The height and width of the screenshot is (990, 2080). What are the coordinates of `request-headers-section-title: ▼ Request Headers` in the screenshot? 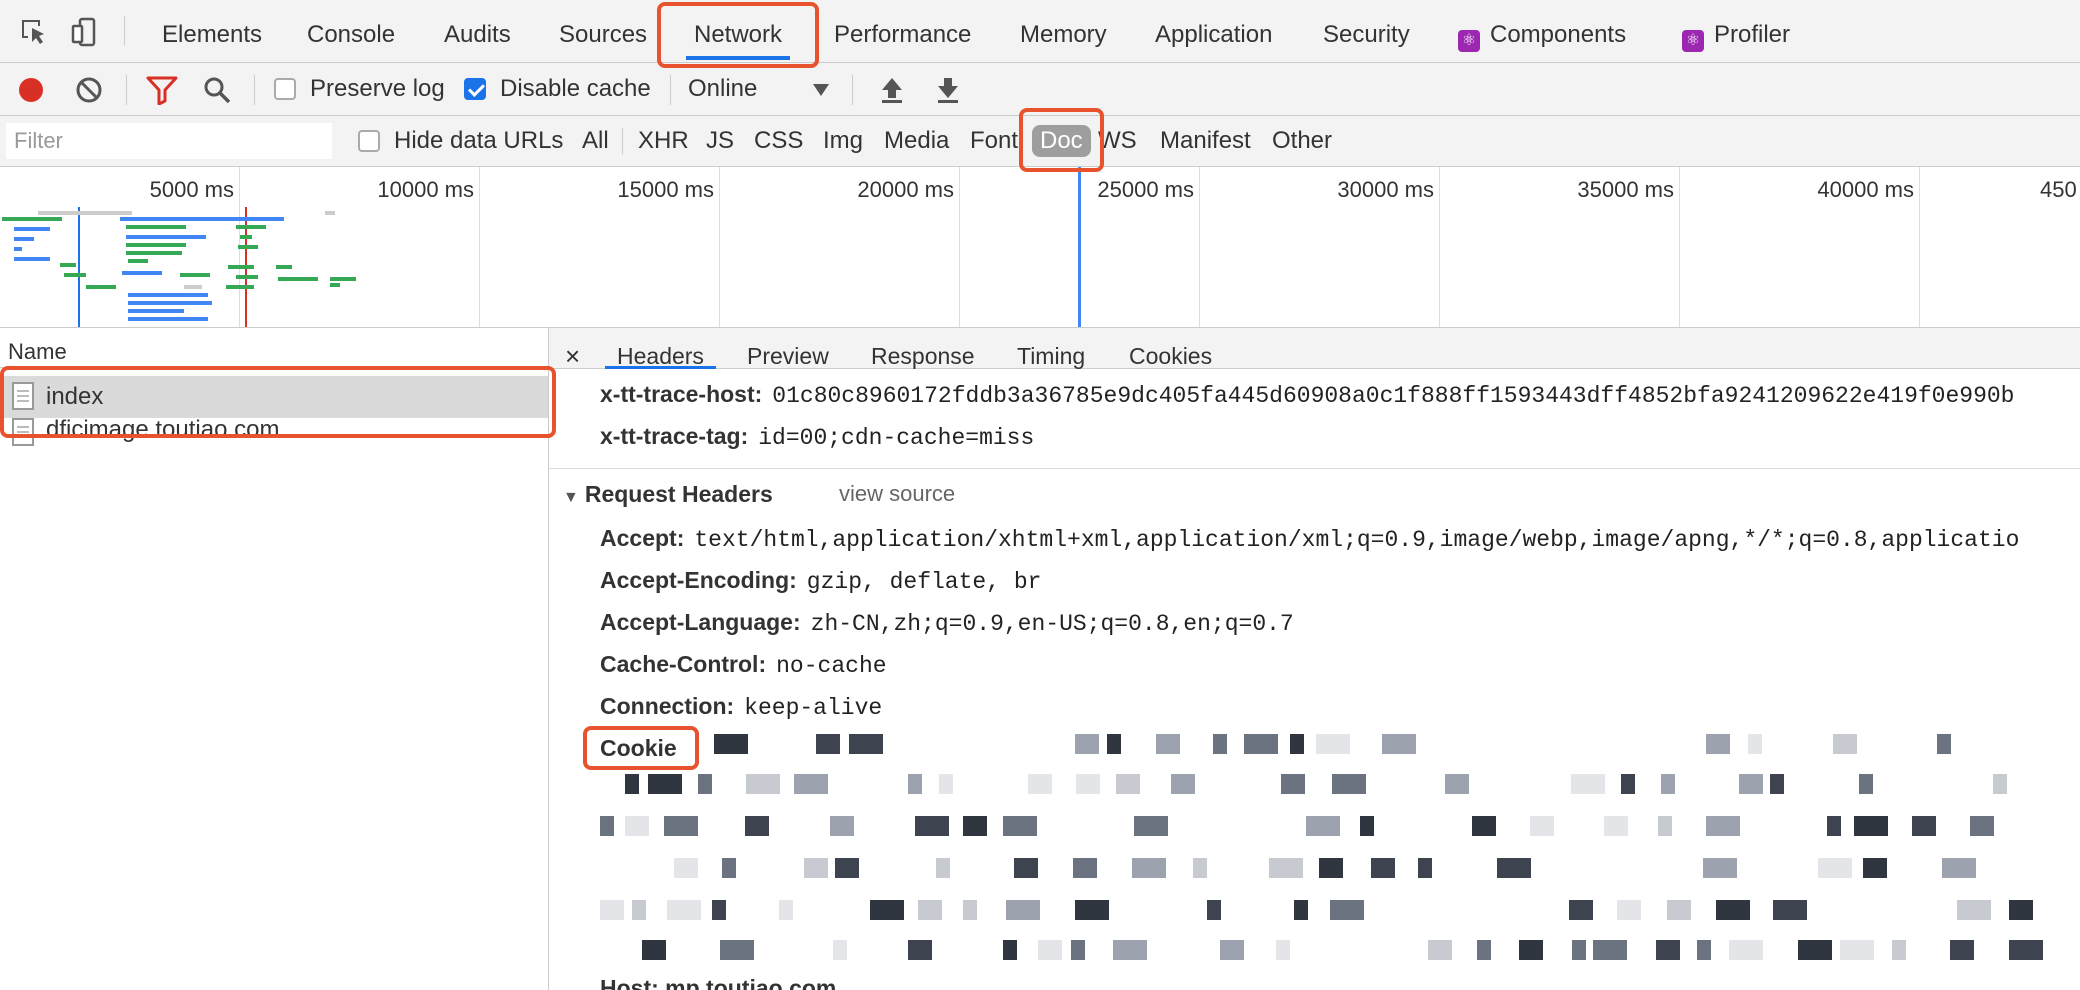 It's located at (668, 494).